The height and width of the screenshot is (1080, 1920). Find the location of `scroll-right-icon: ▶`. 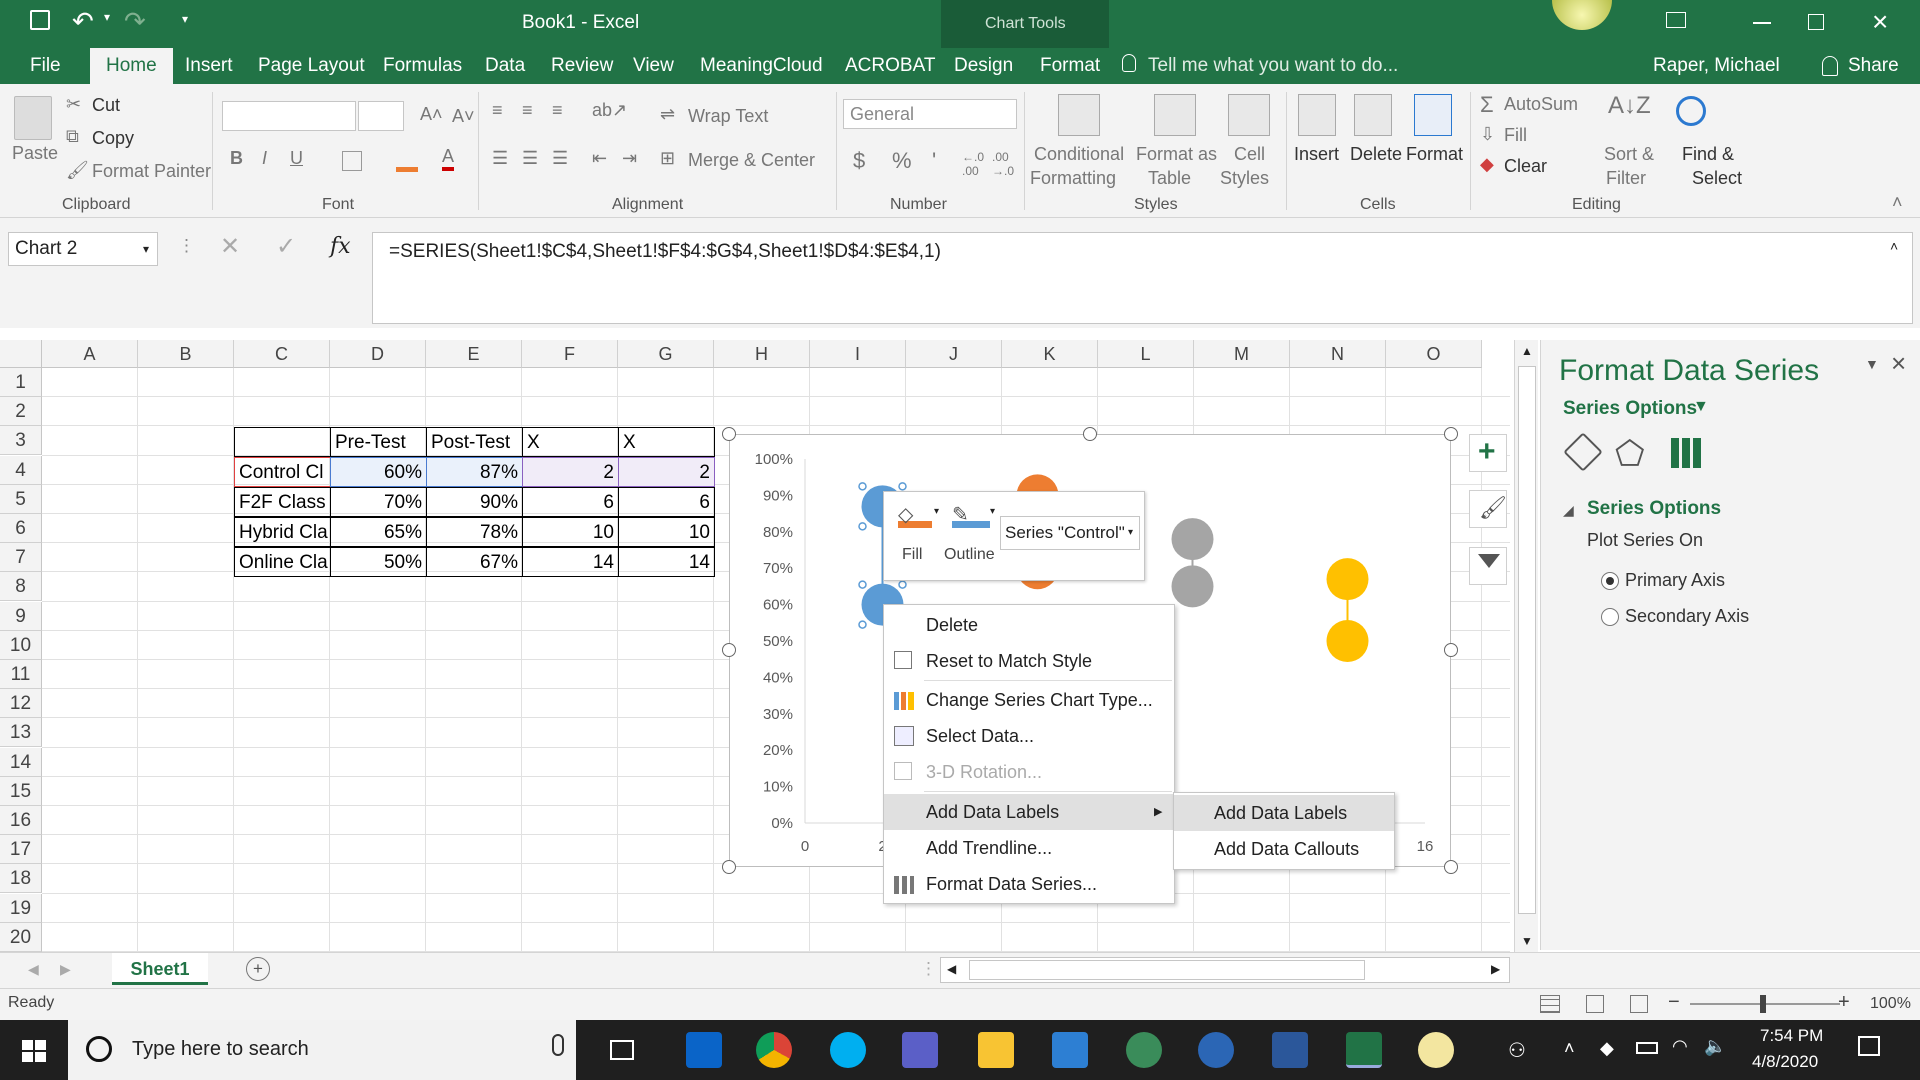

scroll-right-icon: ▶ is located at coordinates (1495, 969).